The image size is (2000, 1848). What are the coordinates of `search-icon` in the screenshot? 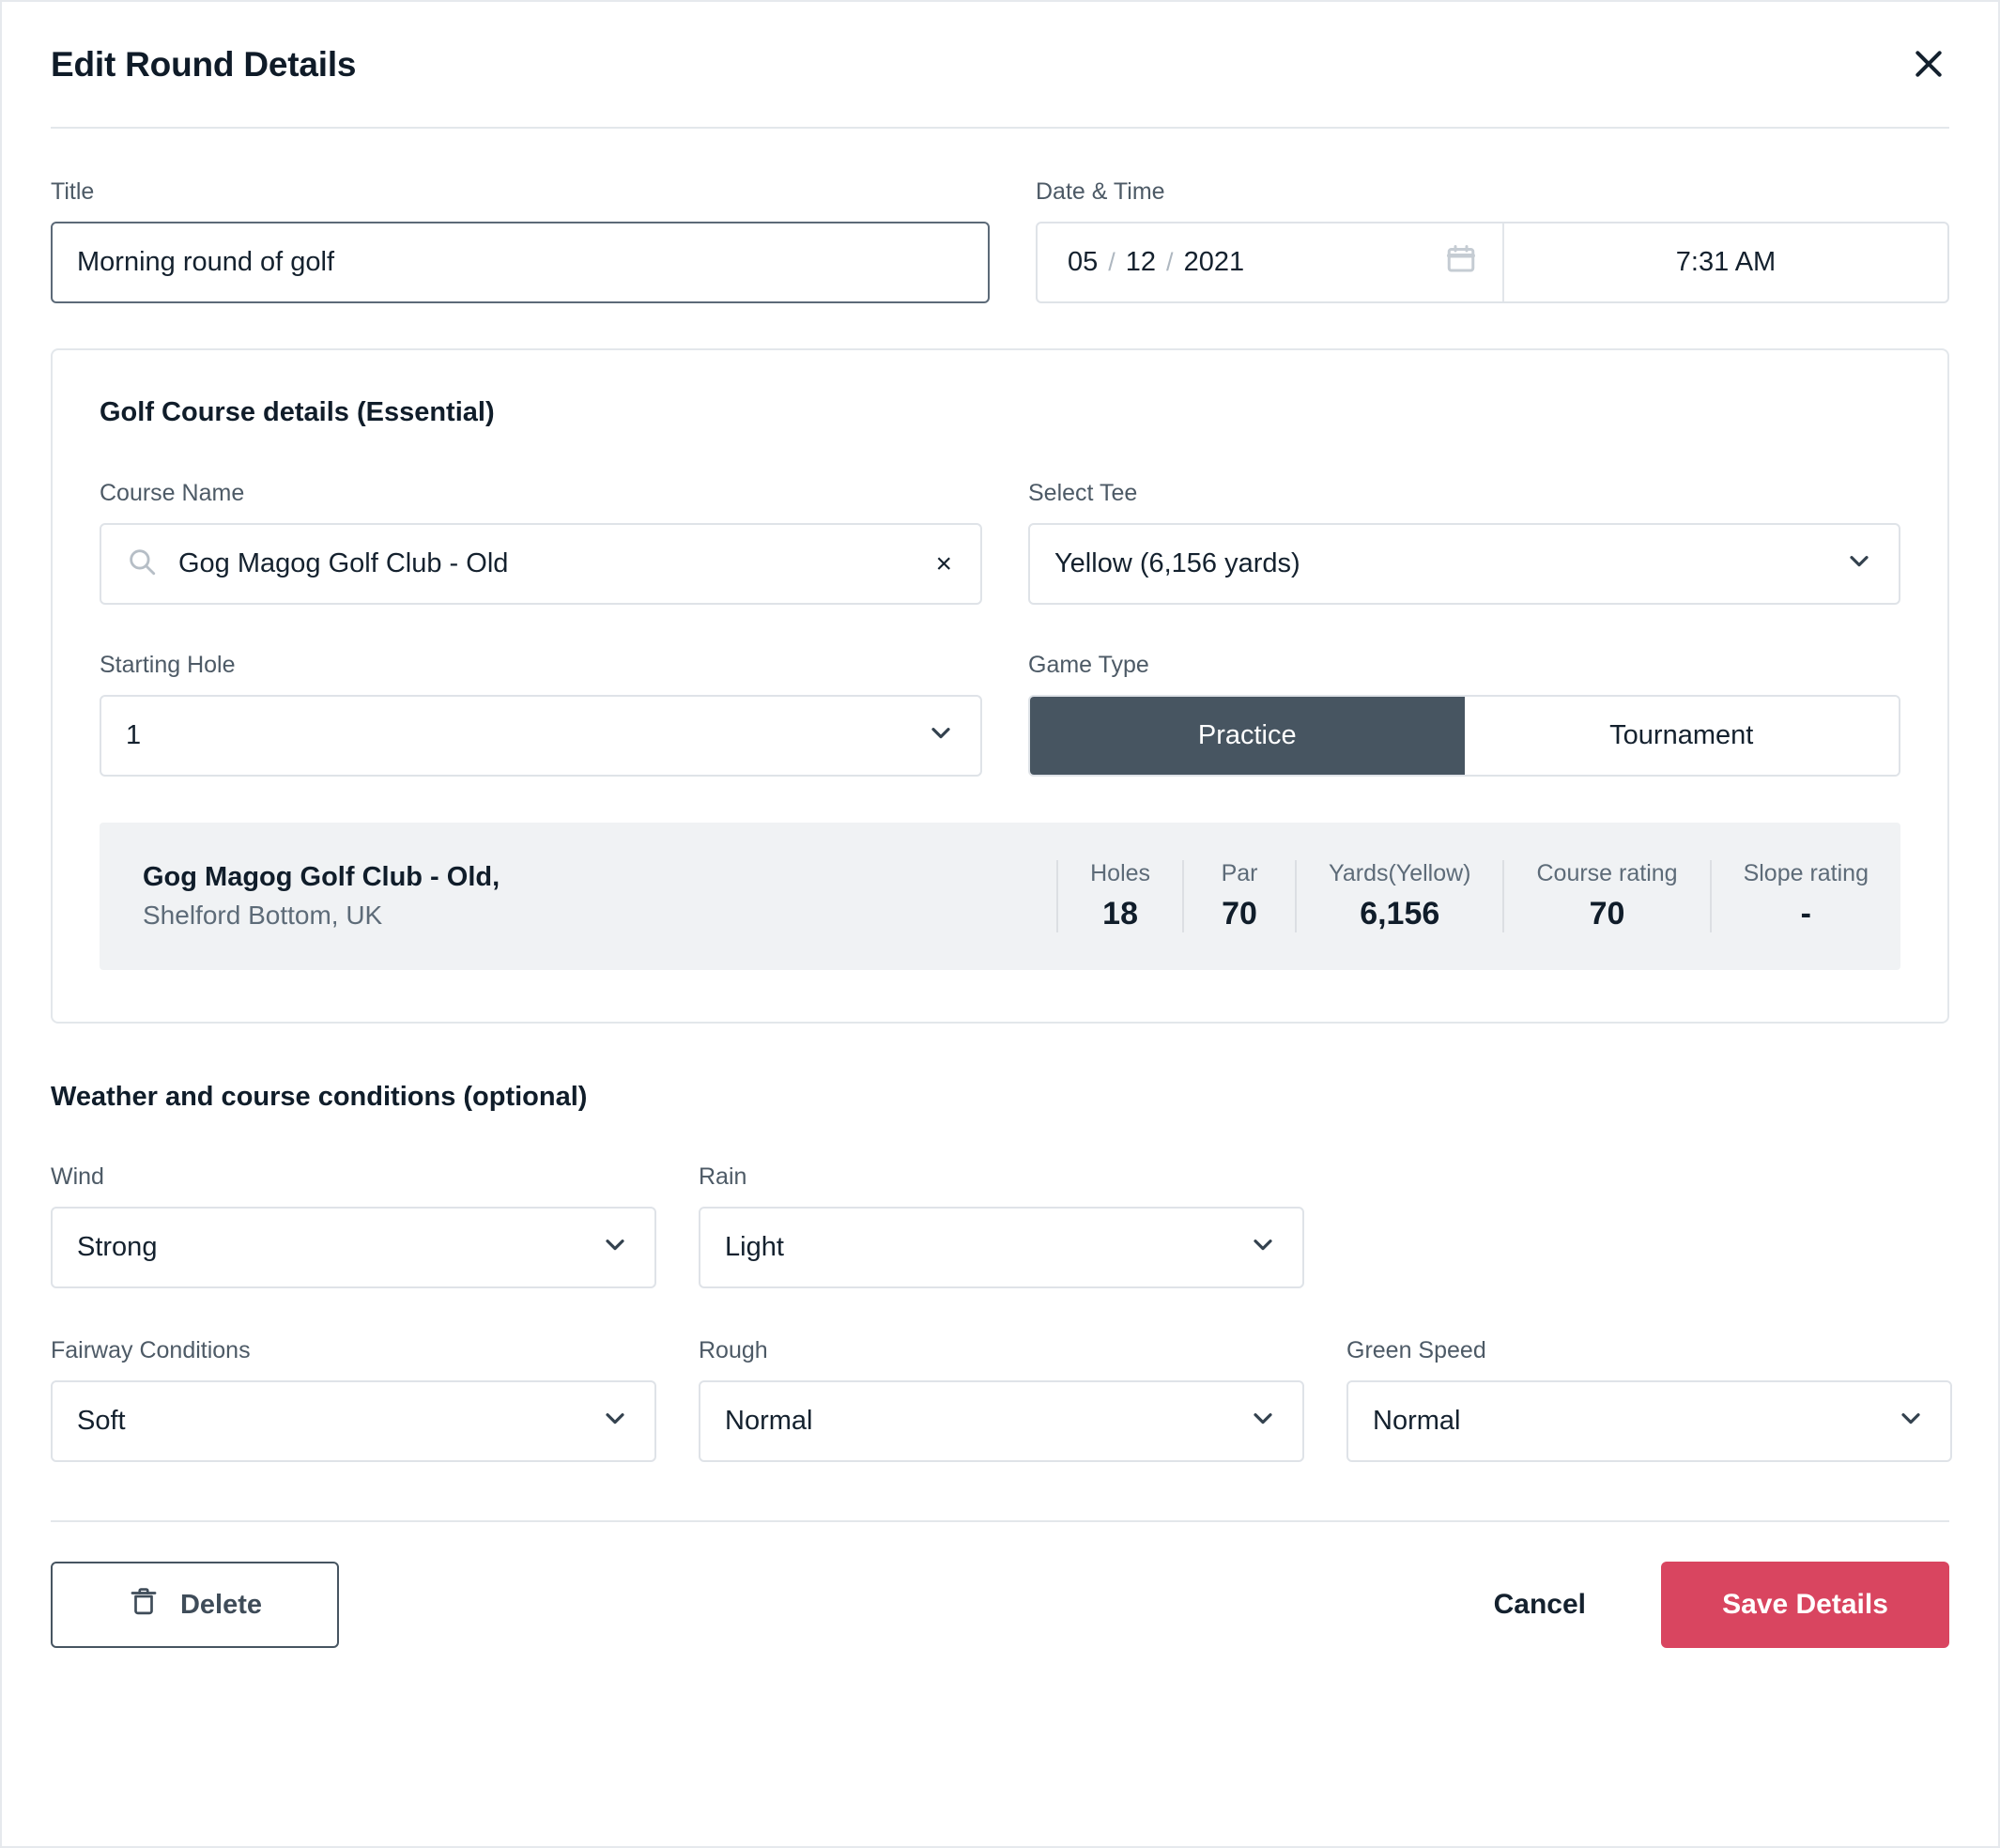 It's located at (142, 564).